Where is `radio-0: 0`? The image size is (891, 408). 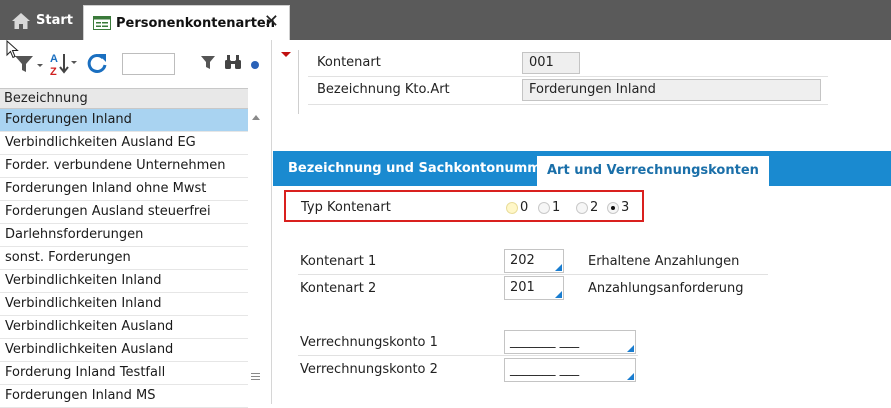 radio-0: 0 is located at coordinates (517, 207).